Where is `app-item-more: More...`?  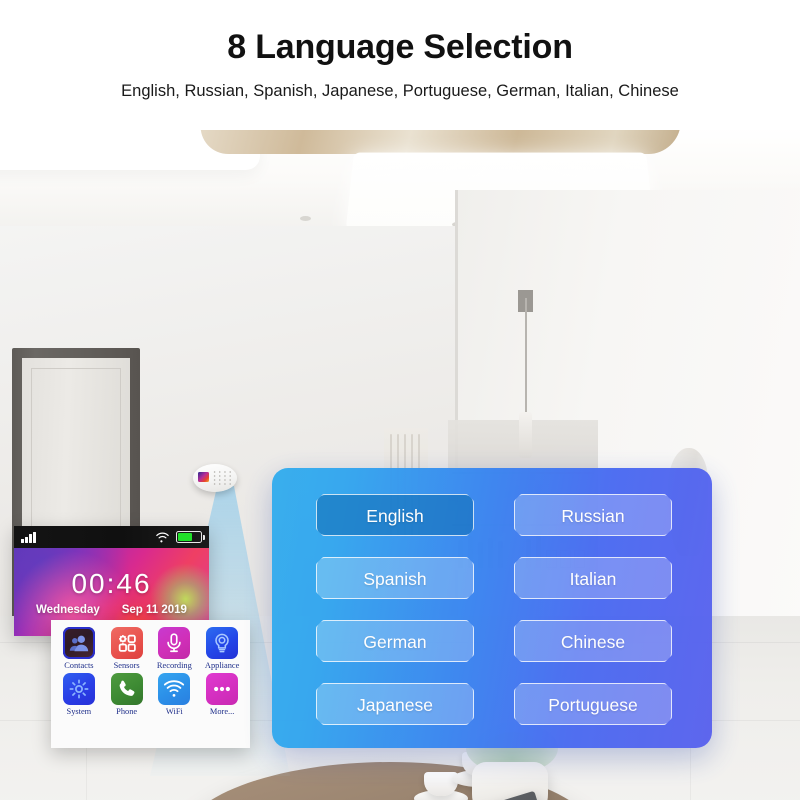
app-item-more: More... is located at coordinates (222, 694).